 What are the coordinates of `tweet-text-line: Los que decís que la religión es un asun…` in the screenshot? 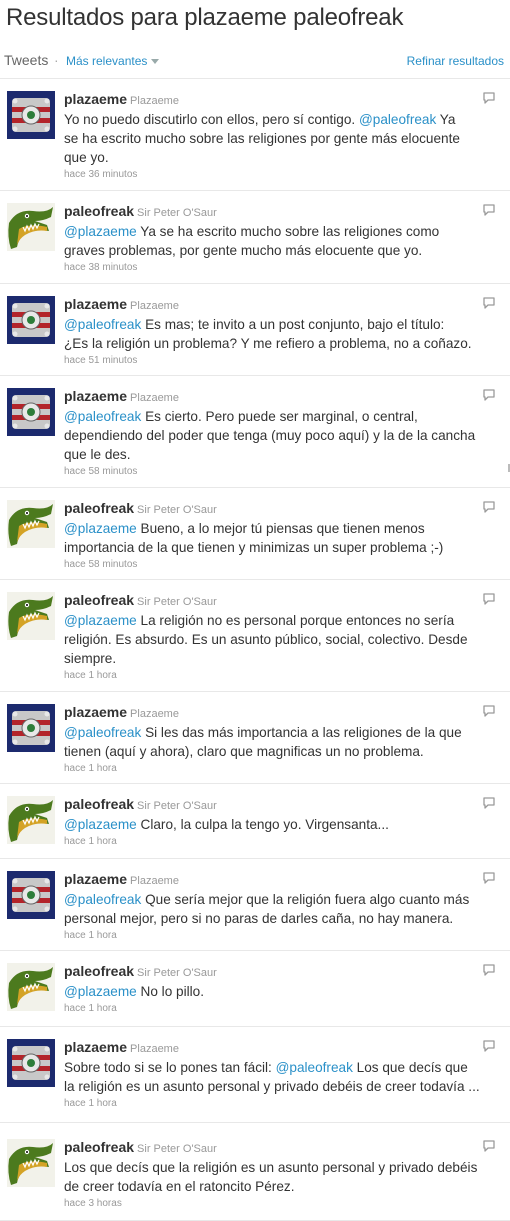 It's located at (284, 1167).